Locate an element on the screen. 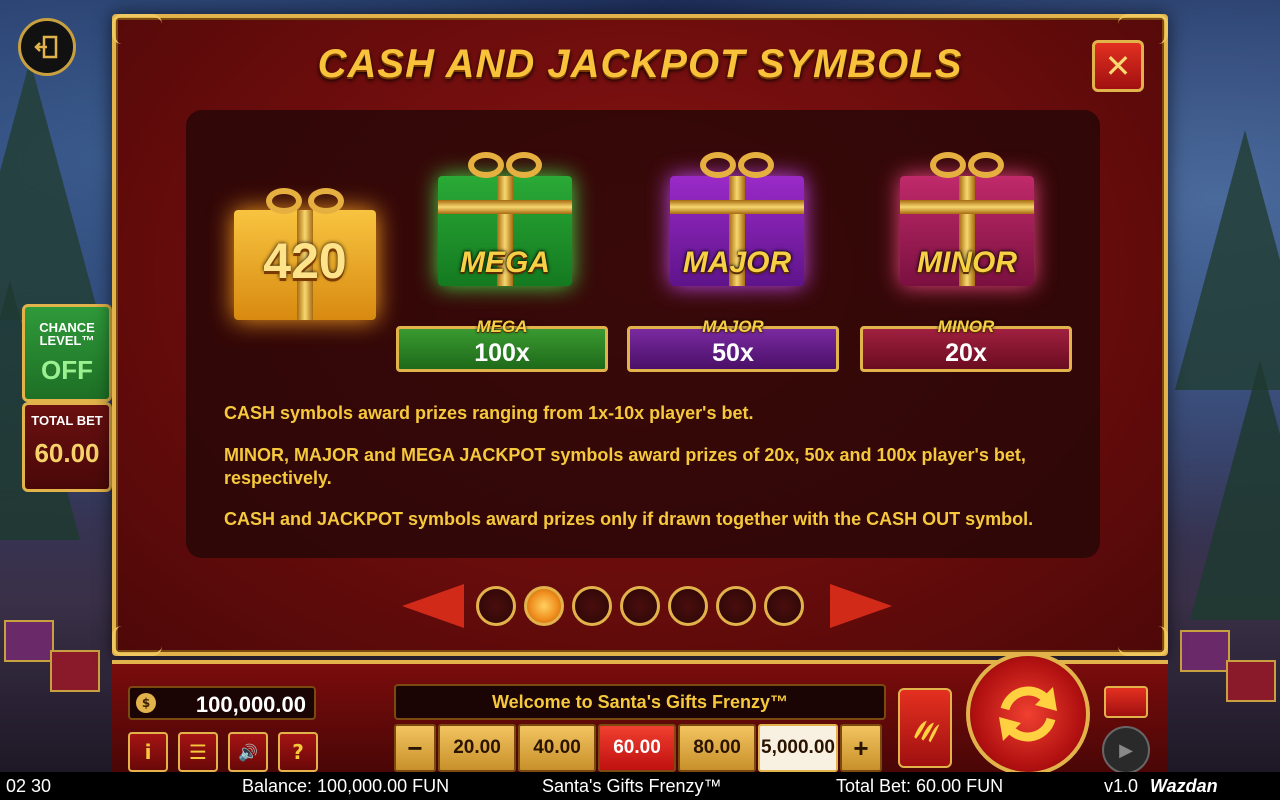 The height and width of the screenshot is (800, 1280). previous-page-button is located at coordinates (433, 606).